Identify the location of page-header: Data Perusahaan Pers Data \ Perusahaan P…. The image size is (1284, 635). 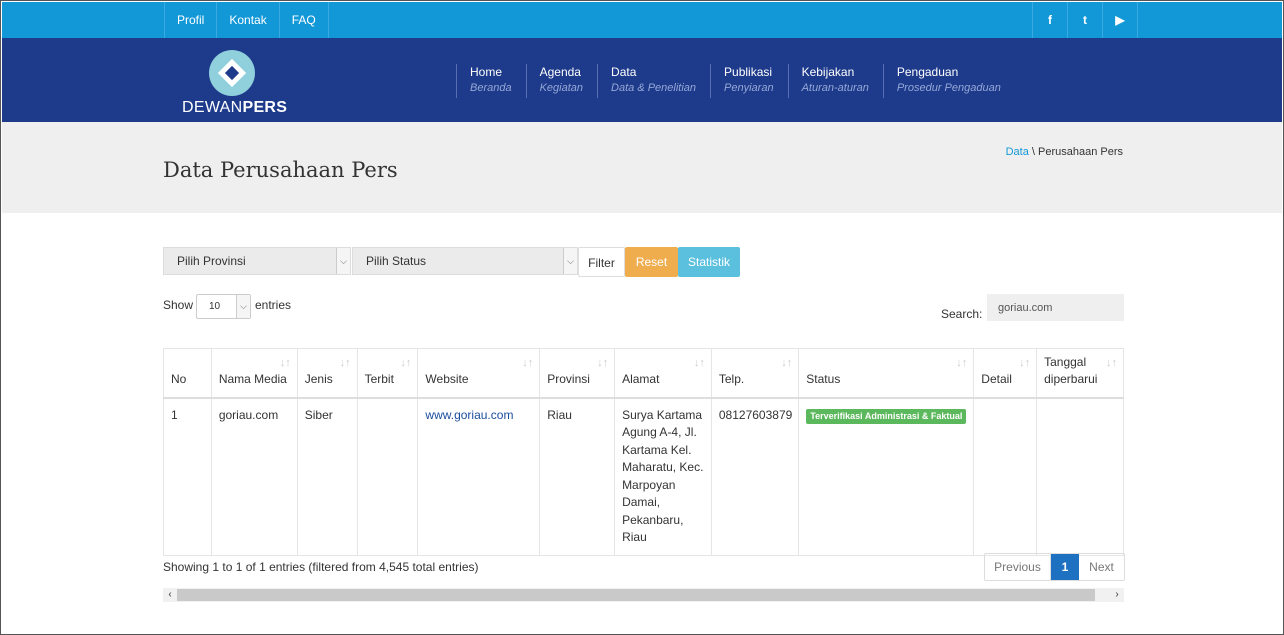
(642, 167).